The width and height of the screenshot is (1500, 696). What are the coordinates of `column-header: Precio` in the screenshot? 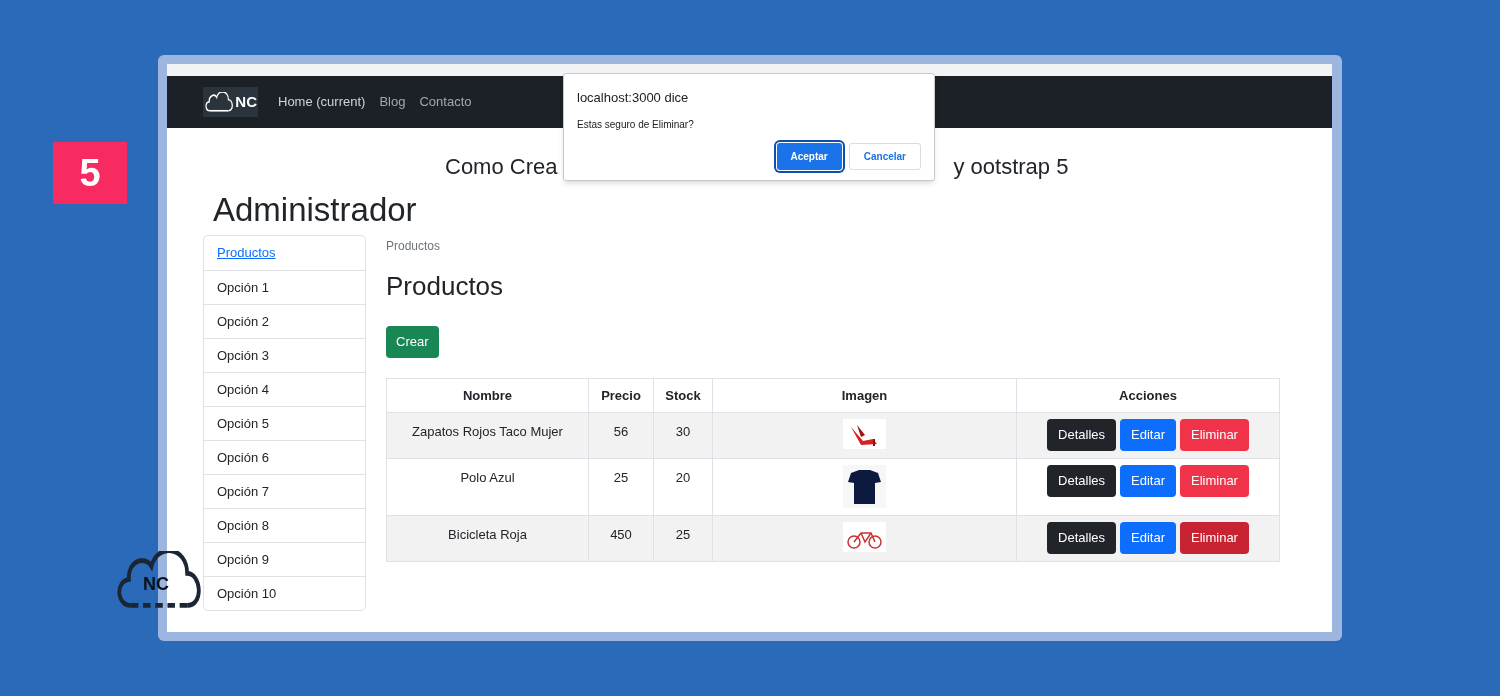 It's located at (621, 395).